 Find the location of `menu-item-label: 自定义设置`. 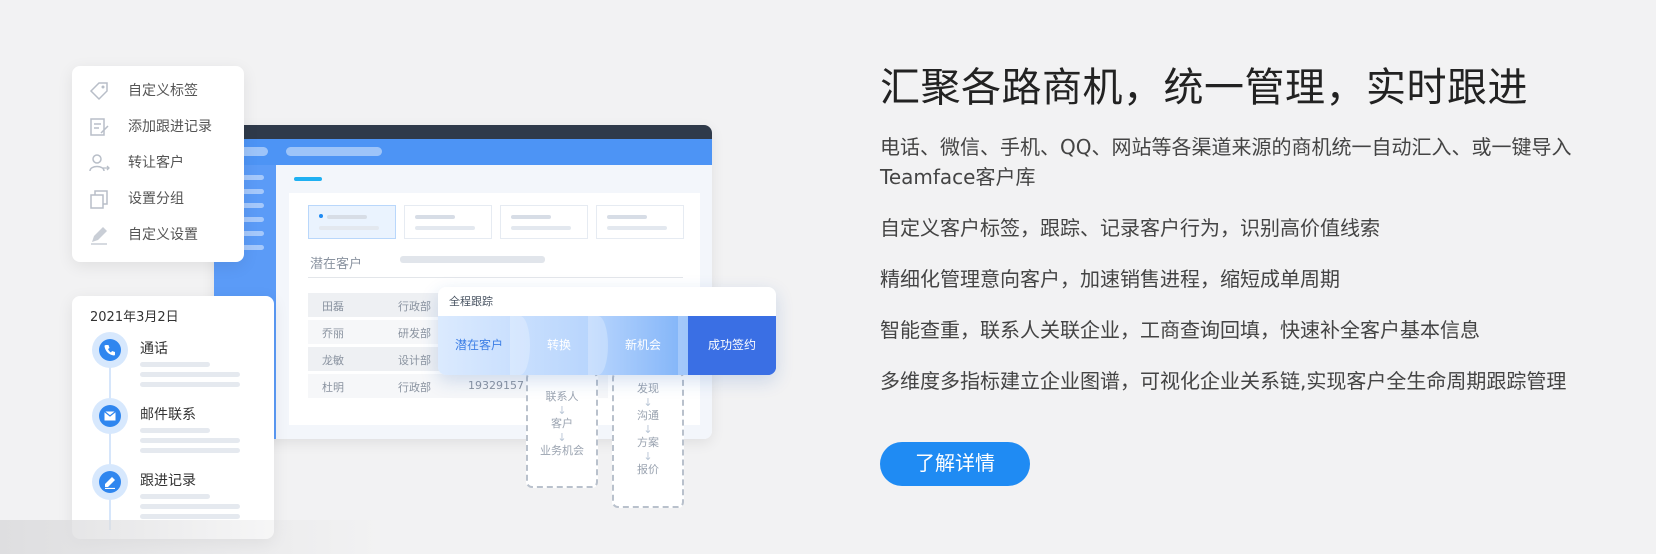

menu-item-label: 自定义设置 is located at coordinates (163, 235).